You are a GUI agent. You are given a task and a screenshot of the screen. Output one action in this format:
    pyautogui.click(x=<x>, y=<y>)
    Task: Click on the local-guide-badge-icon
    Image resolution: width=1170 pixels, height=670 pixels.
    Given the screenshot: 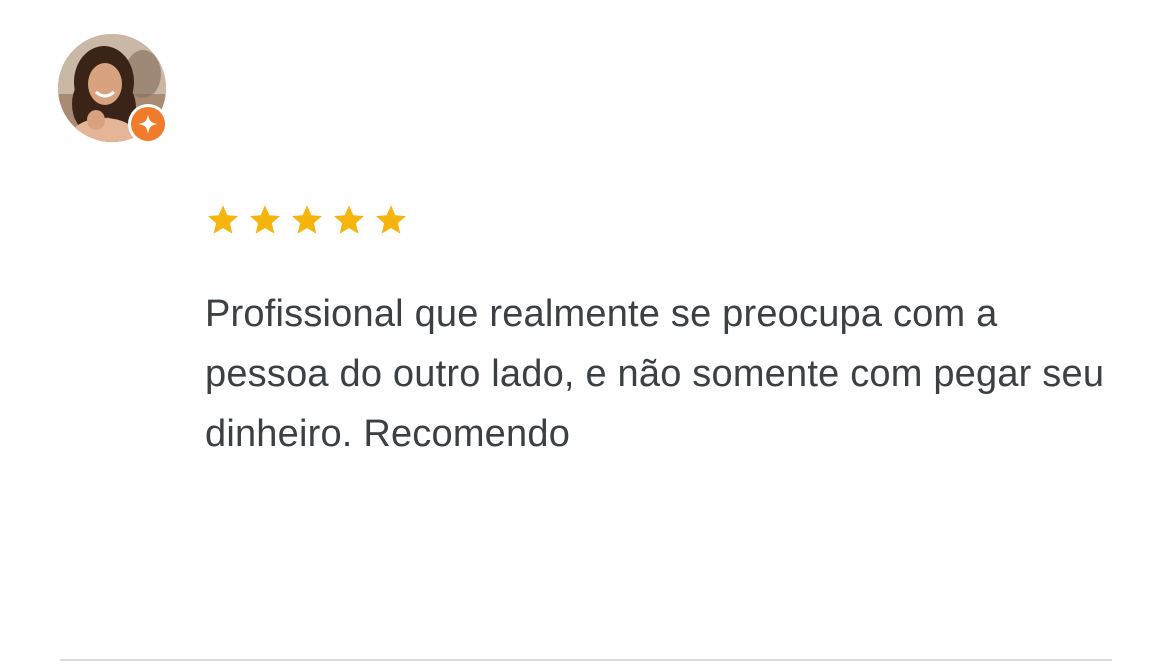 What is the action you would take?
    pyautogui.click(x=148, y=124)
    